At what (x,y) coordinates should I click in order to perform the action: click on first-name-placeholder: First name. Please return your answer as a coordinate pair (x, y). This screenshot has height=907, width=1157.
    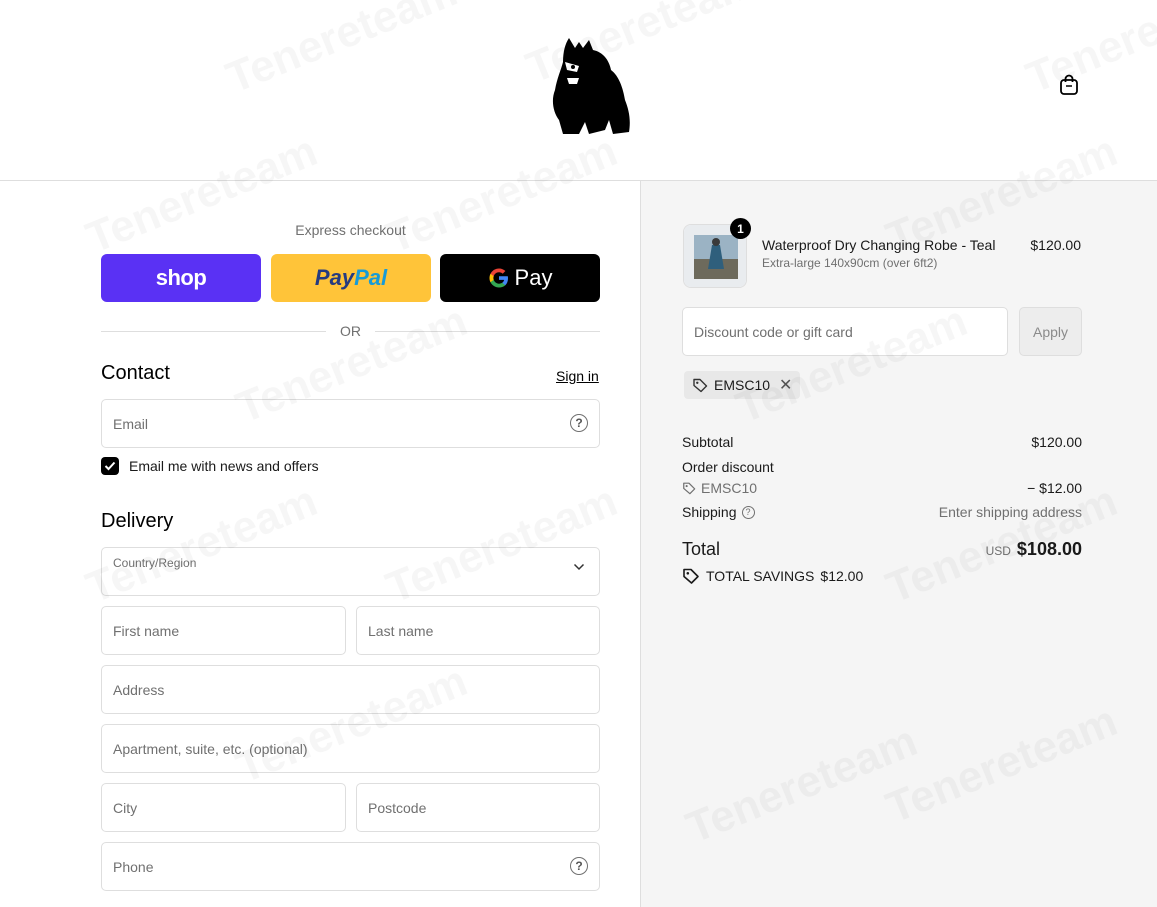
    Looking at the image, I should click on (146, 630).